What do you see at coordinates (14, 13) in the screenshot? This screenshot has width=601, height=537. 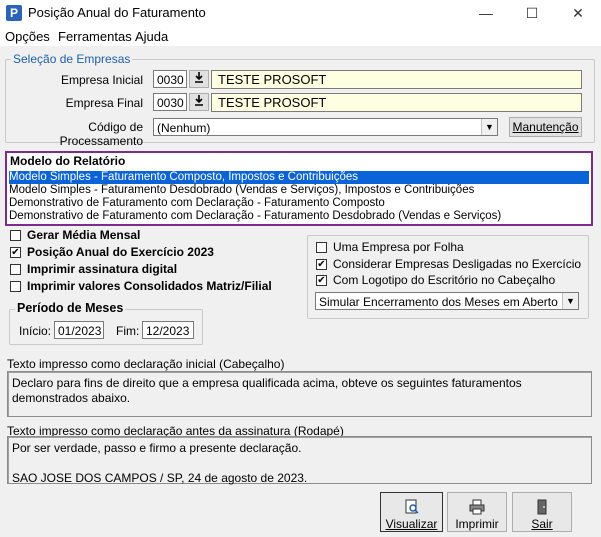 I see `app-icon: P` at bounding box center [14, 13].